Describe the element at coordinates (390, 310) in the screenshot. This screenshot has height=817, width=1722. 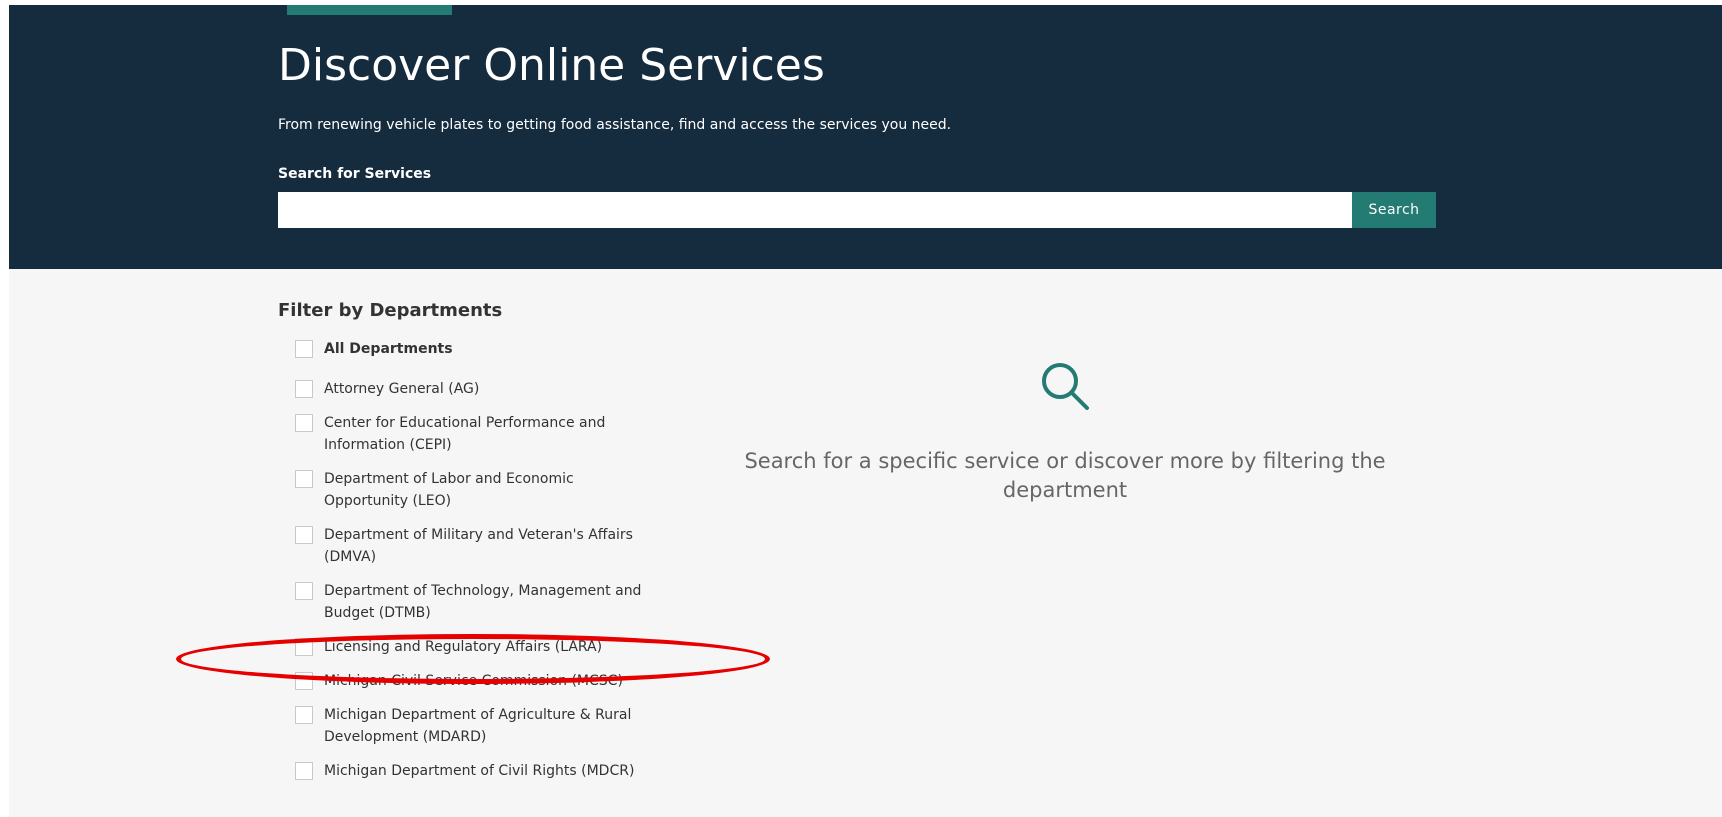
I see `filter-title: Filter by Departments` at that location.